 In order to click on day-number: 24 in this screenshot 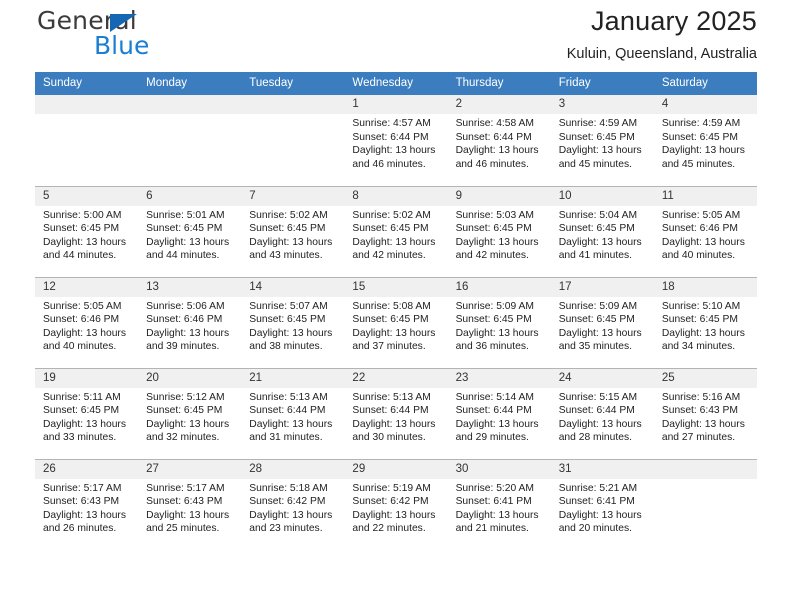, I will do `click(602, 378)`.